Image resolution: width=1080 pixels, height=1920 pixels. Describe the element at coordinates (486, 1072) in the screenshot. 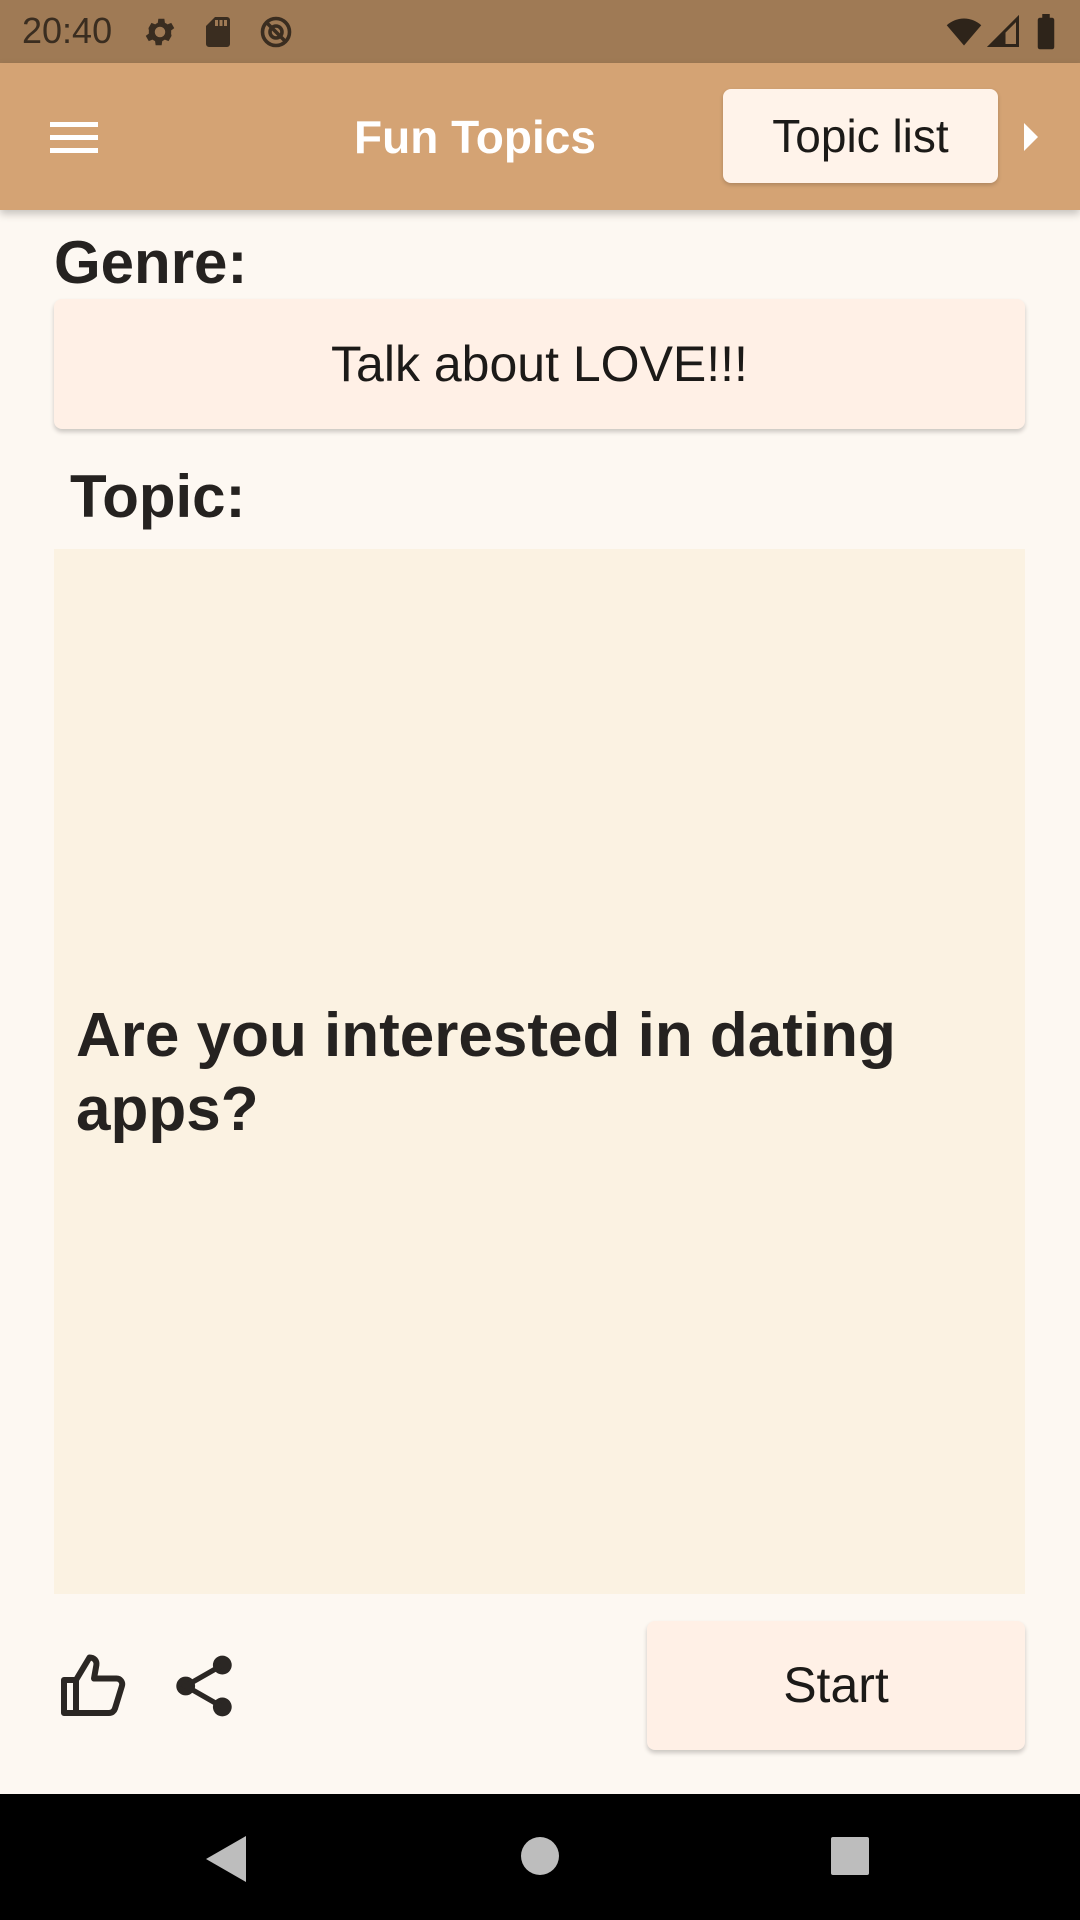

I see `topic-text: Are you interested in dating apps?` at that location.